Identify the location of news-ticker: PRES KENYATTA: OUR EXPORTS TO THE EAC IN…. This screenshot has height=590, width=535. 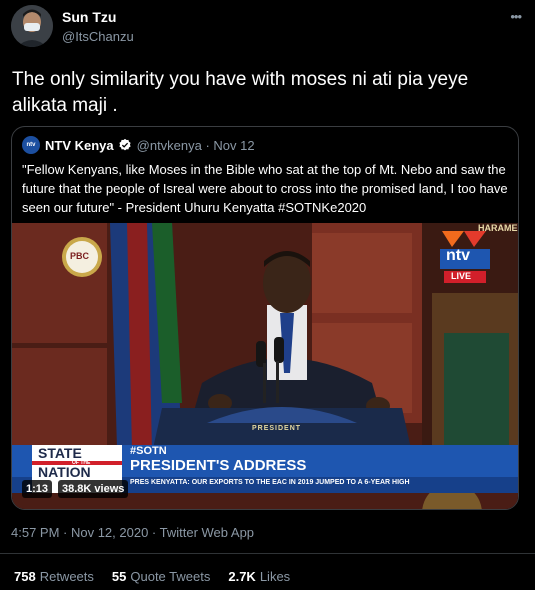
(270, 482).